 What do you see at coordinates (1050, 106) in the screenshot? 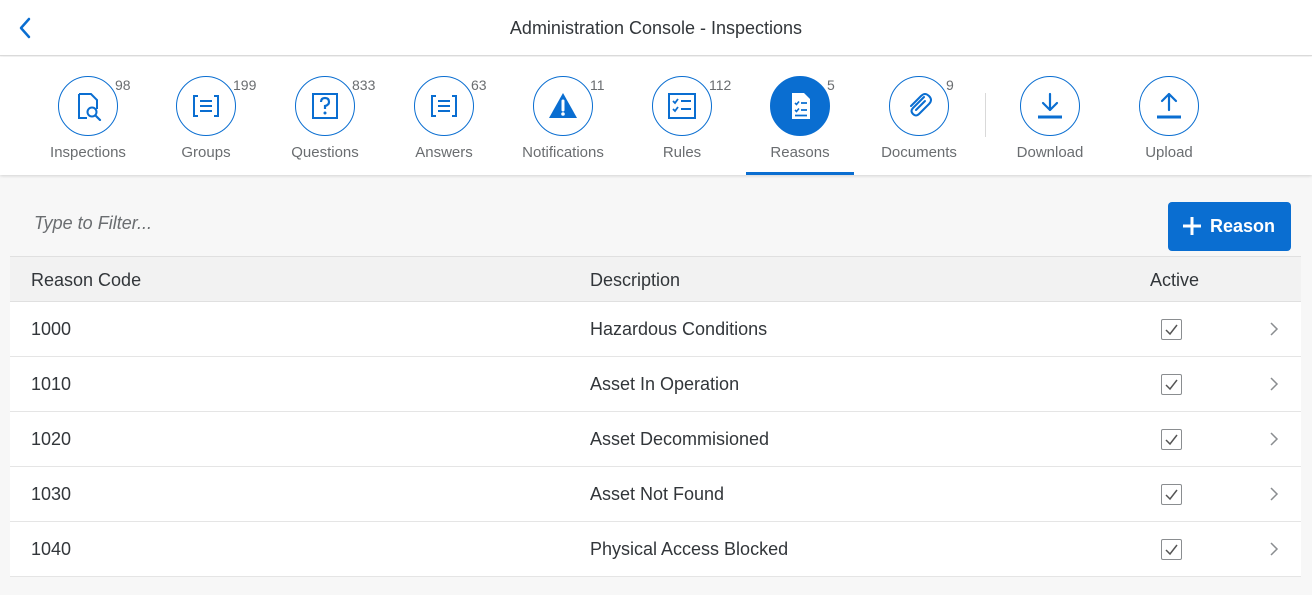
I see `download-icon` at bounding box center [1050, 106].